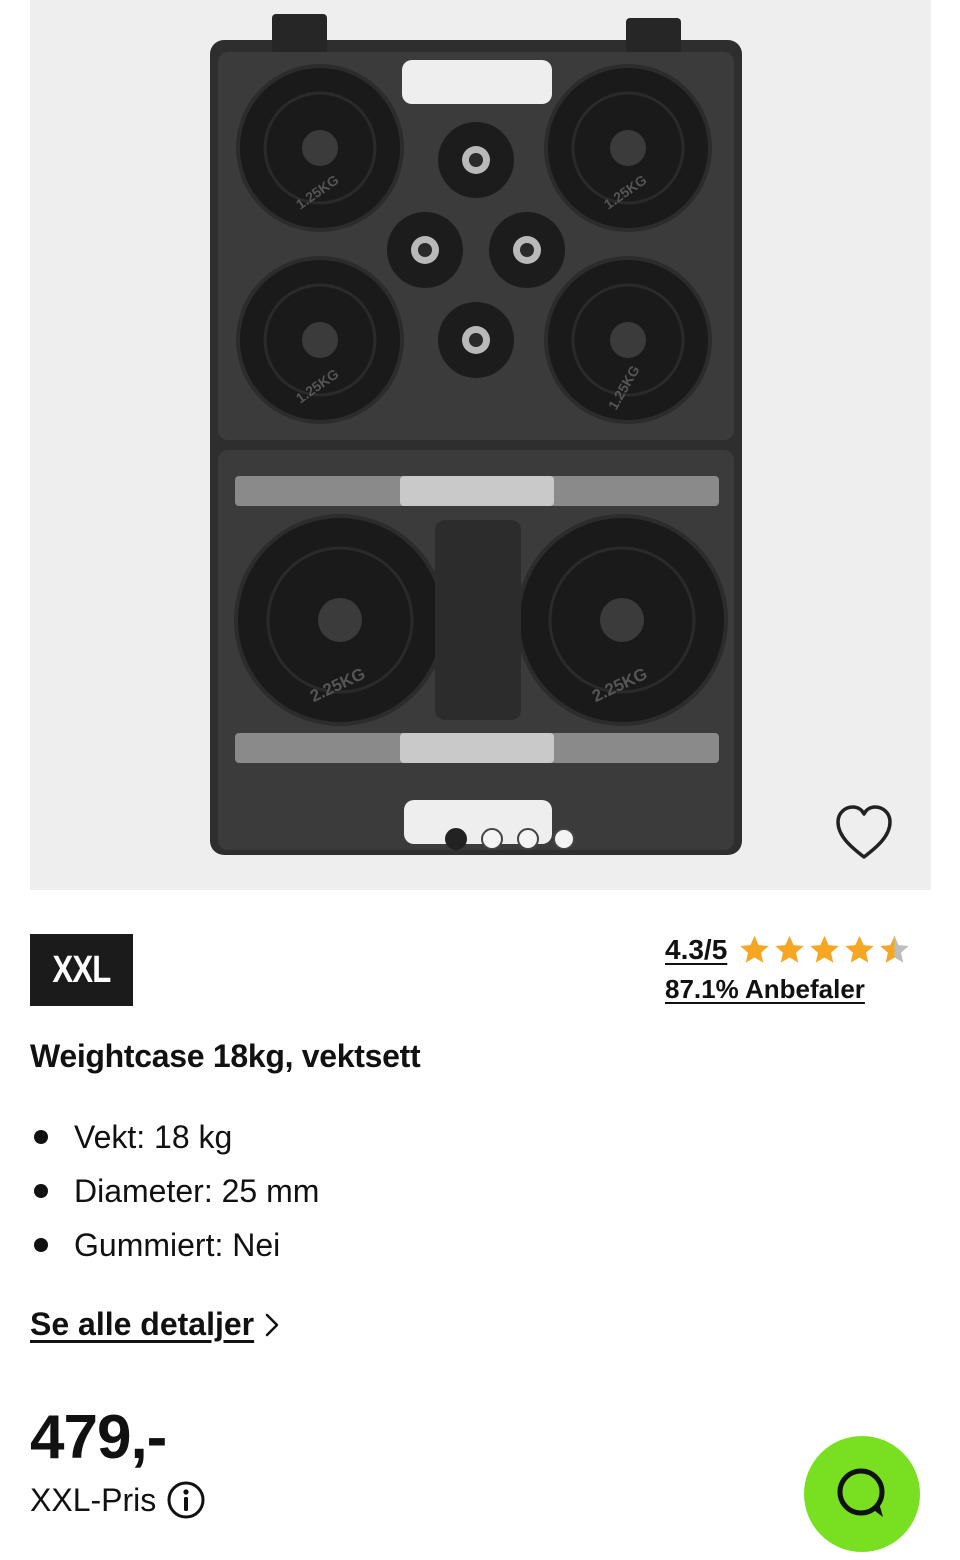 The height and width of the screenshot is (1560, 960). Describe the element at coordinates (510, 839) in the screenshot. I see `gallery-pagination` at that location.